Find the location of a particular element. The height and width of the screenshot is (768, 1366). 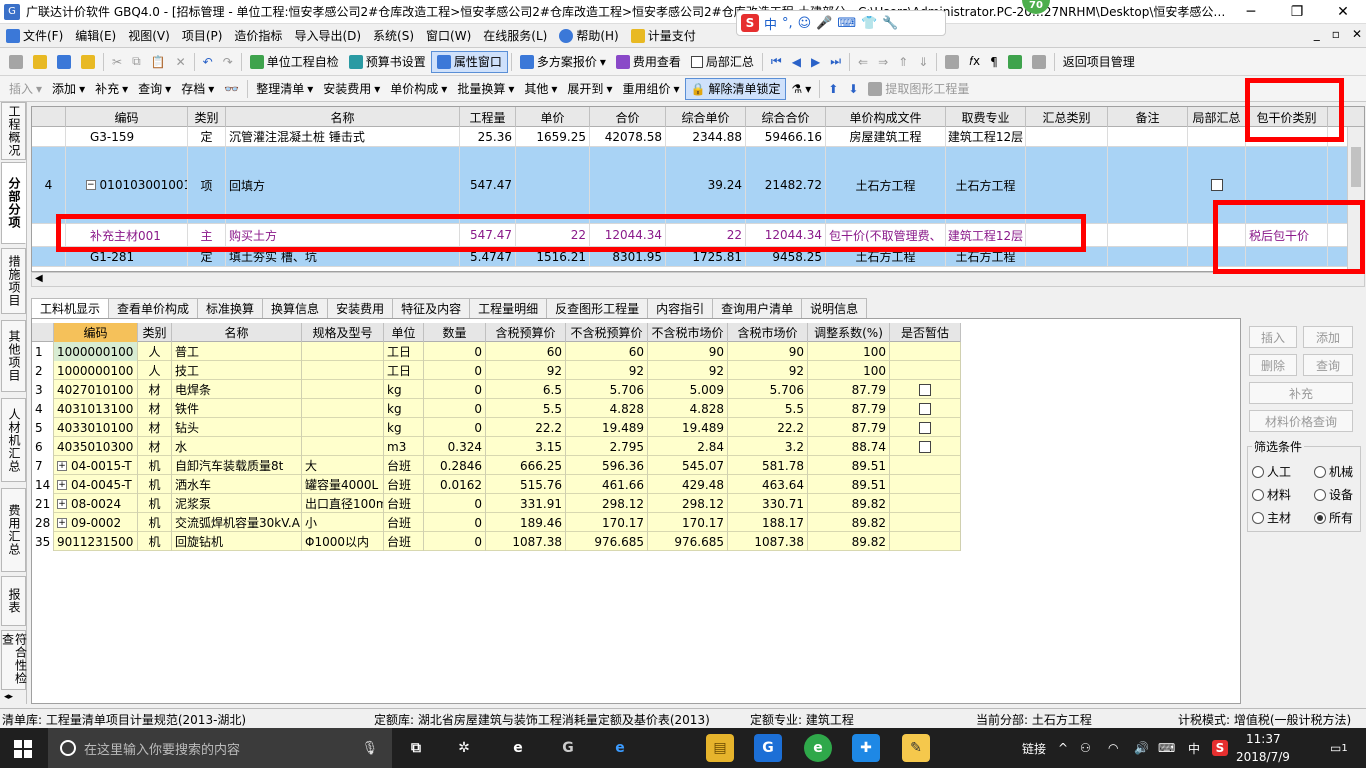

new-button is located at coordinates (16, 62).